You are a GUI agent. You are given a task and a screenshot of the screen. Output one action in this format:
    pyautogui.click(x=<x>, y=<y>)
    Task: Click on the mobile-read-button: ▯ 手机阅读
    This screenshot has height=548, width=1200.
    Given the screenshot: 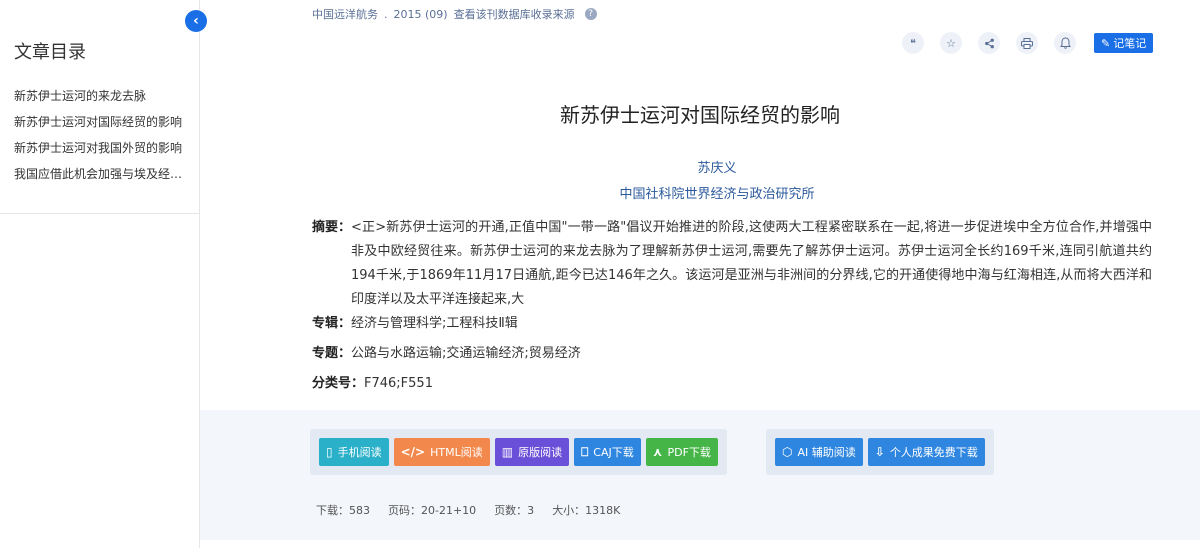 What is the action you would take?
    pyautogui.click(x=354, y=452)
    